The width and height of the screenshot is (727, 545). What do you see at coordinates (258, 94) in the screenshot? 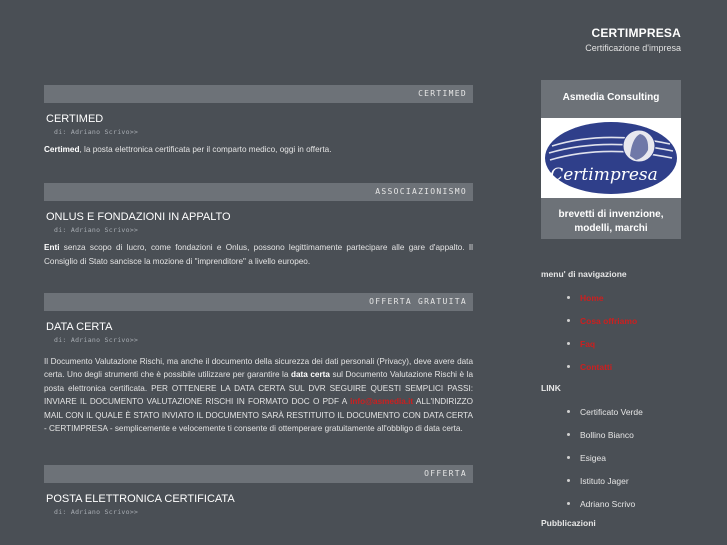
I see `post-category-bar: CERTIMED` at bounding box center [258, 94].